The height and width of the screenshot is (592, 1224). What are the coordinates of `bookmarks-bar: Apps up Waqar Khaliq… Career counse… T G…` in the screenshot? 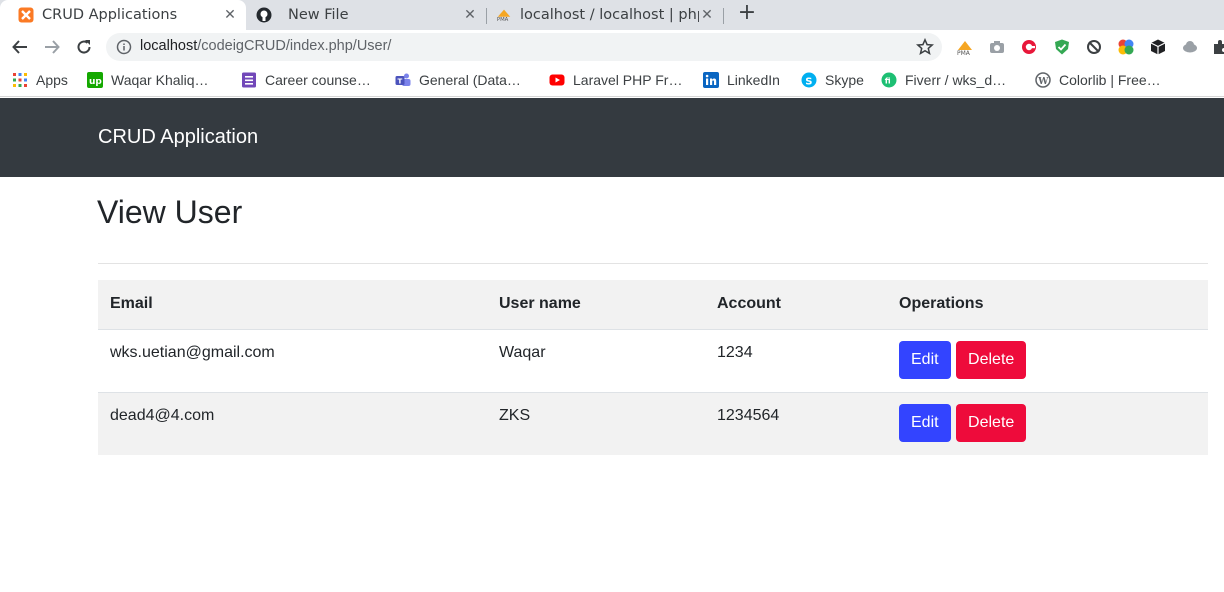 It's located at (612, 80).